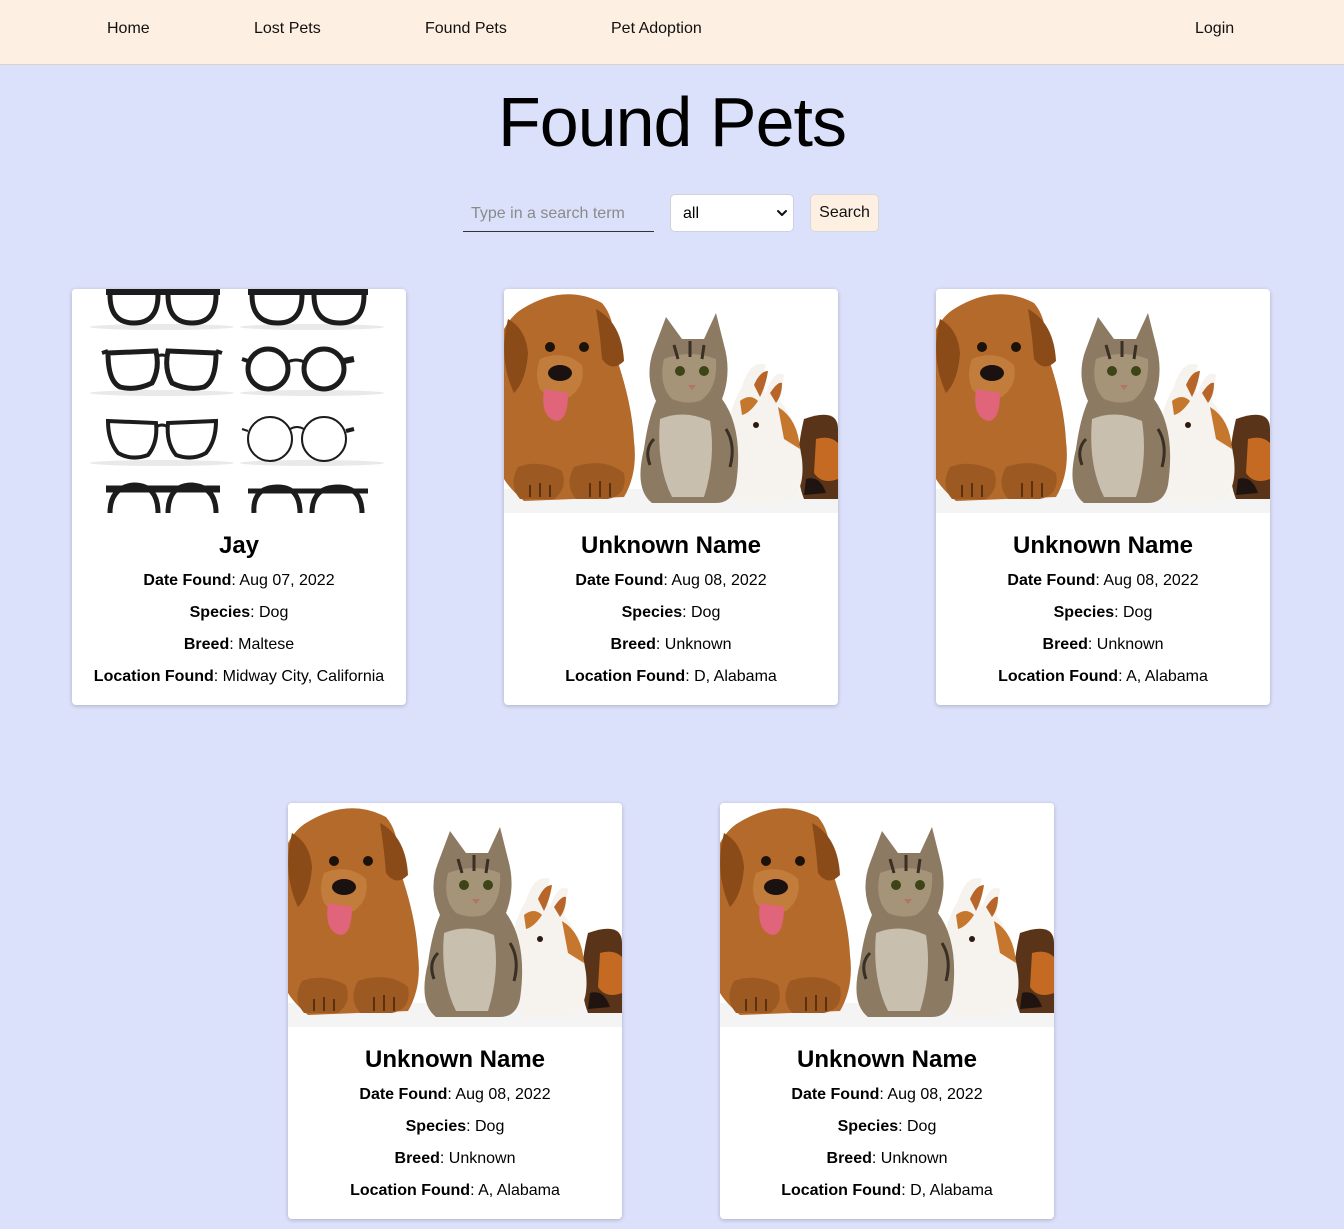 The height and width of the screenshot is (1229, 1344). I want to click on date-found-value: Aug 07, 2022, so click(287, 580).